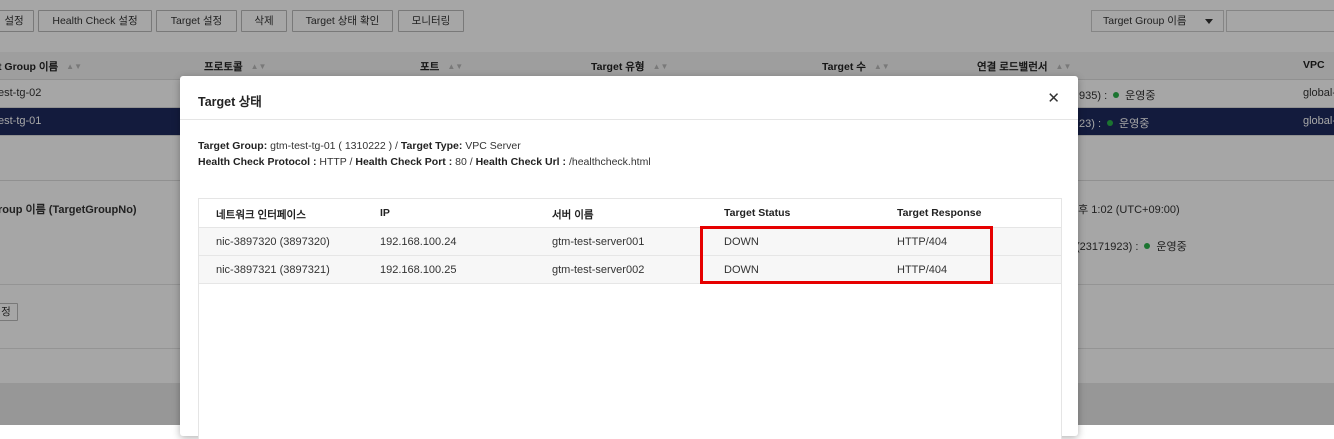 This screenshot has height=439, width=1334. What do you see at coordinates (939, 213) in the screenshot?
I see `col-header-target-response: Target Response` at bounding box center [939, 213].